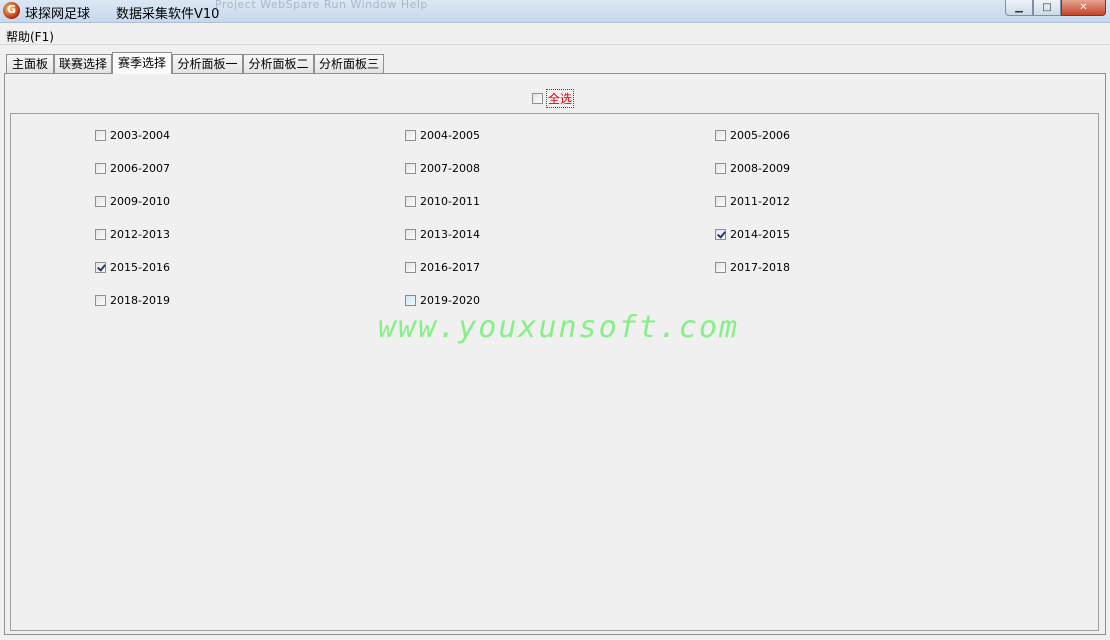 Image resolution: width=1110 pixels, height=640 pixels. What do you see at coordinates (760, 201) in the screenshot?
I see `season-label: 2011-2012` at bounding box center [760, 201].